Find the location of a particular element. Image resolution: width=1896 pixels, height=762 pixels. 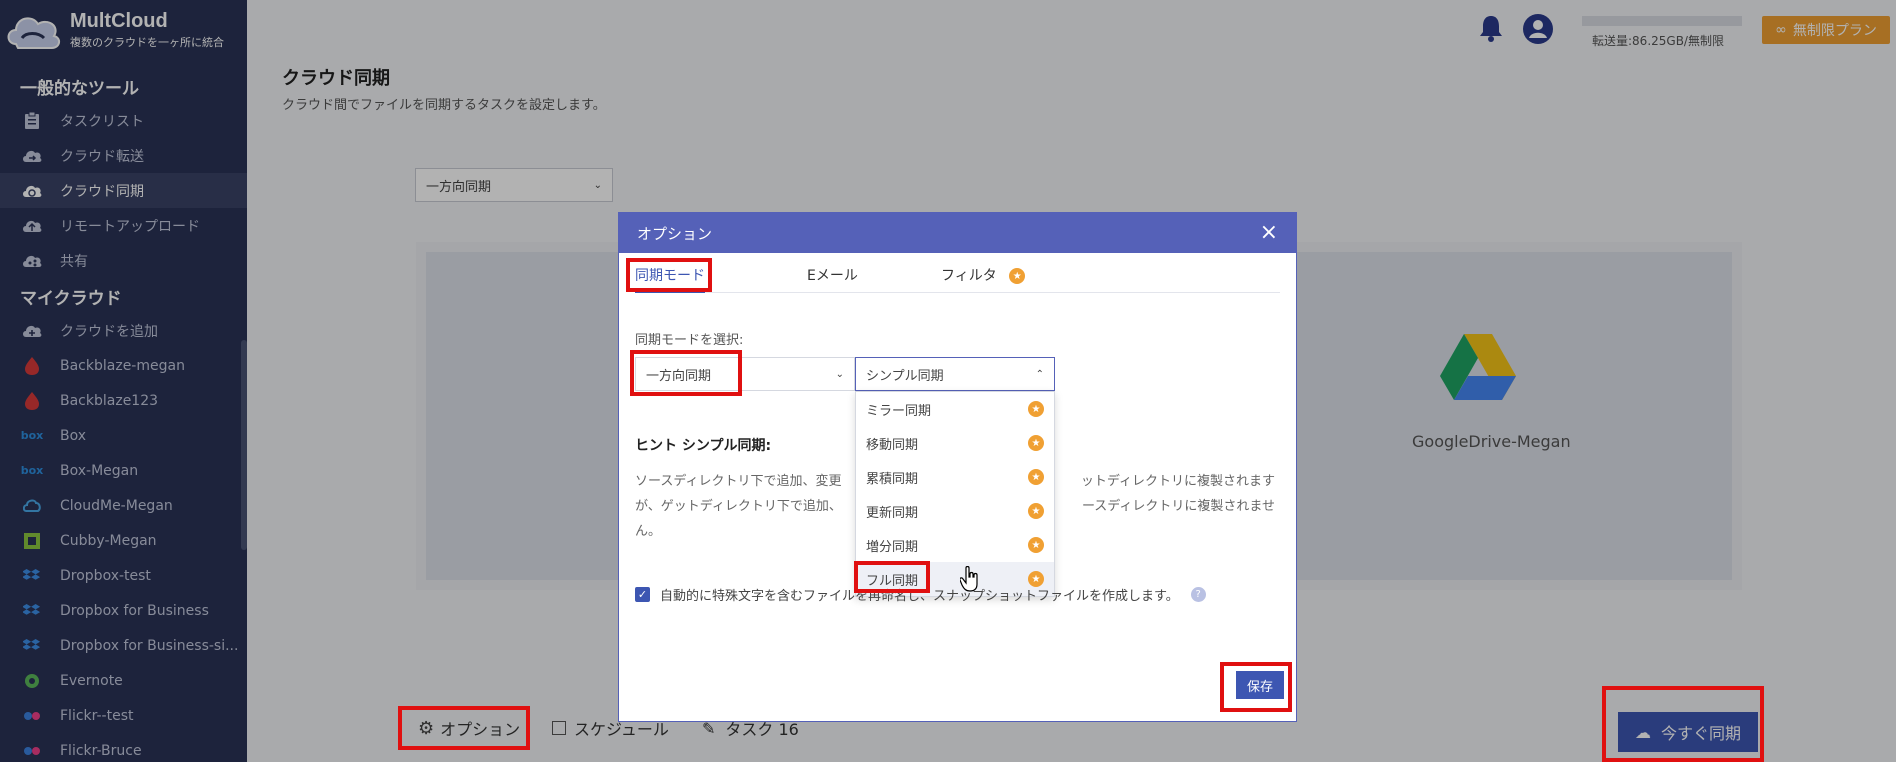

close-icon: × is located at coordinates (1269, 233).